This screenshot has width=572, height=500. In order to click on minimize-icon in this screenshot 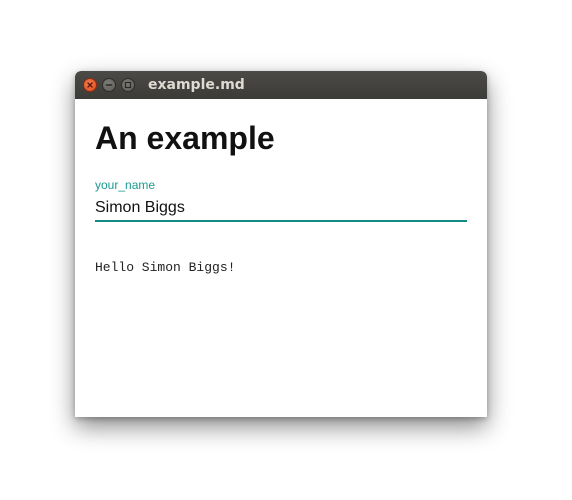, I will do `click(109, 85)`.